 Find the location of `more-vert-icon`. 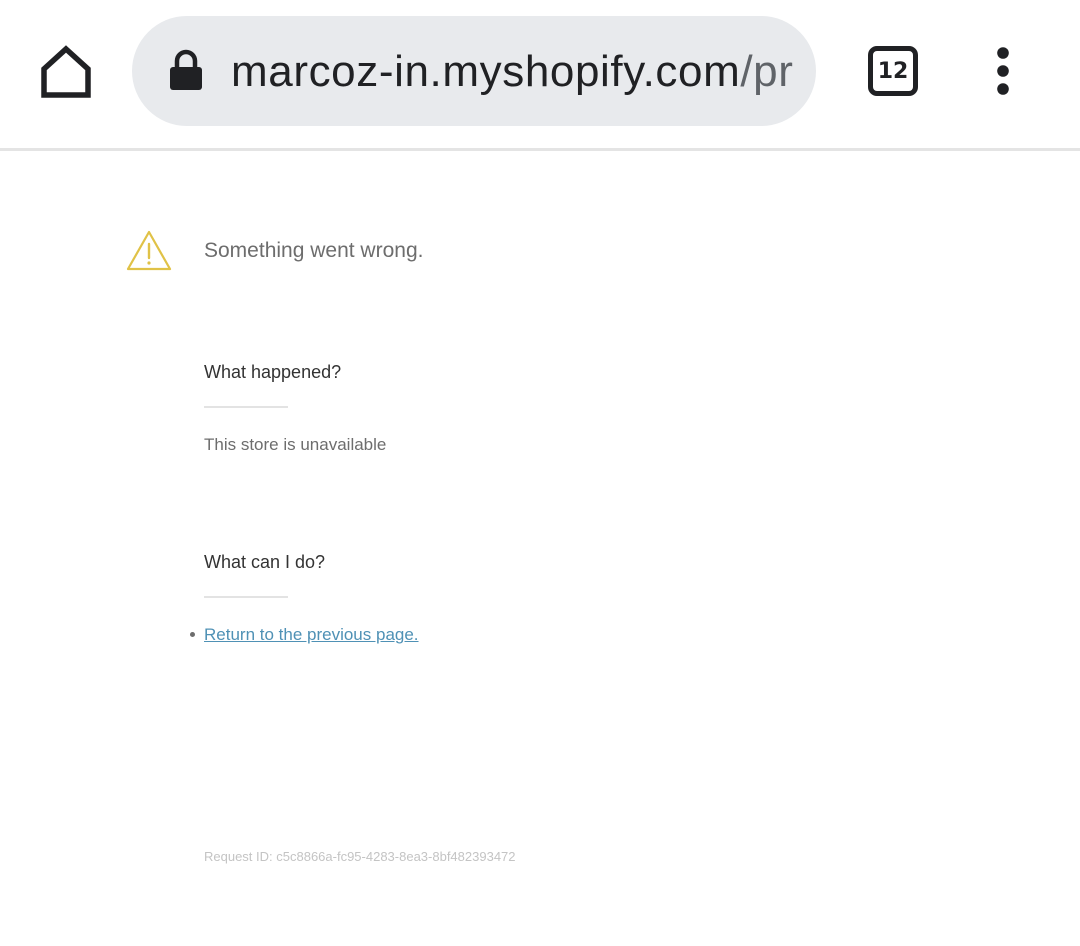

more-vert-icon is located at coordinates (1003, 71).